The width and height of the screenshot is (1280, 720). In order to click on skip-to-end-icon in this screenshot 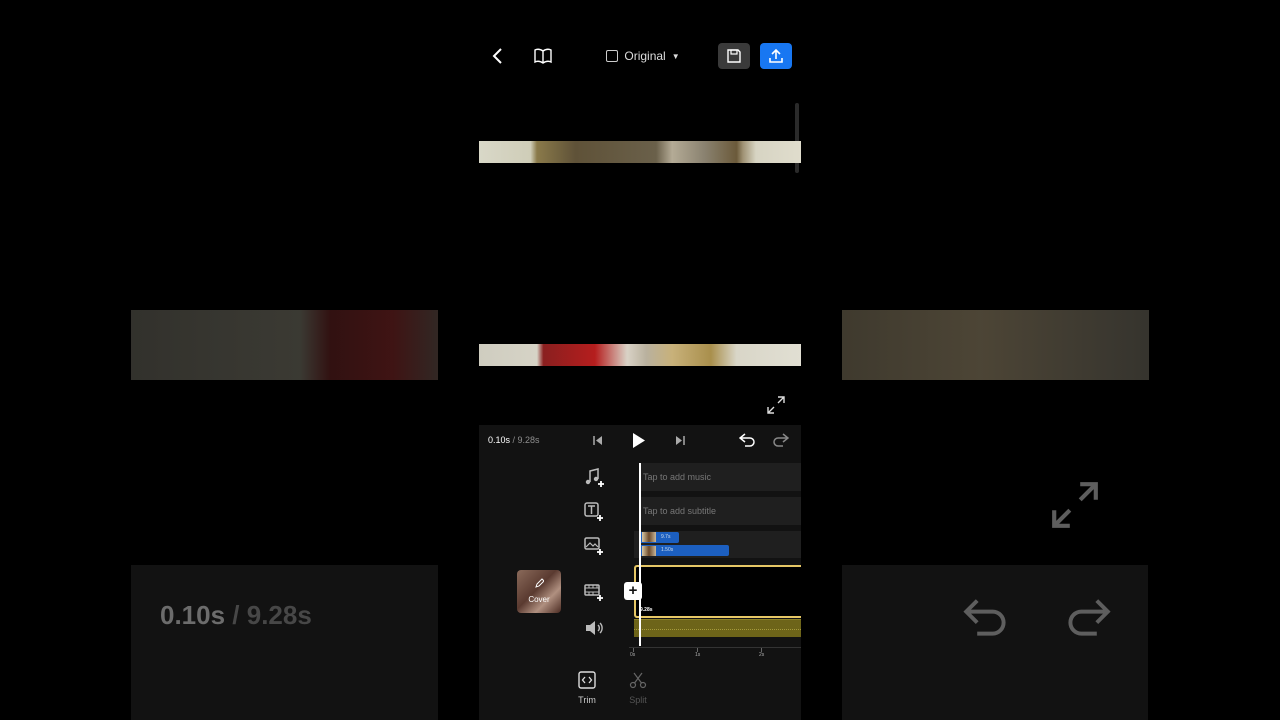, I will do `click(680, 440)`.